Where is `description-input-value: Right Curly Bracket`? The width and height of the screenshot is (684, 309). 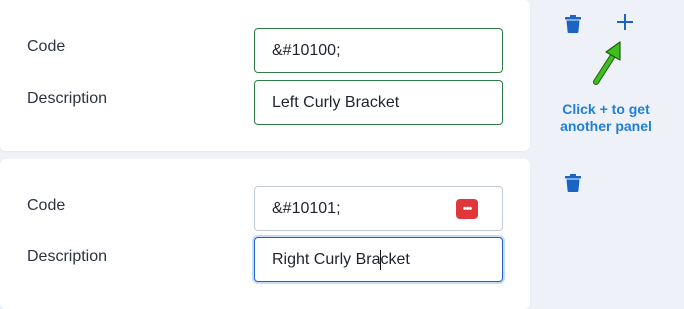 description-input-value: Right Curly Bracket is located at coordinates (332, 259).